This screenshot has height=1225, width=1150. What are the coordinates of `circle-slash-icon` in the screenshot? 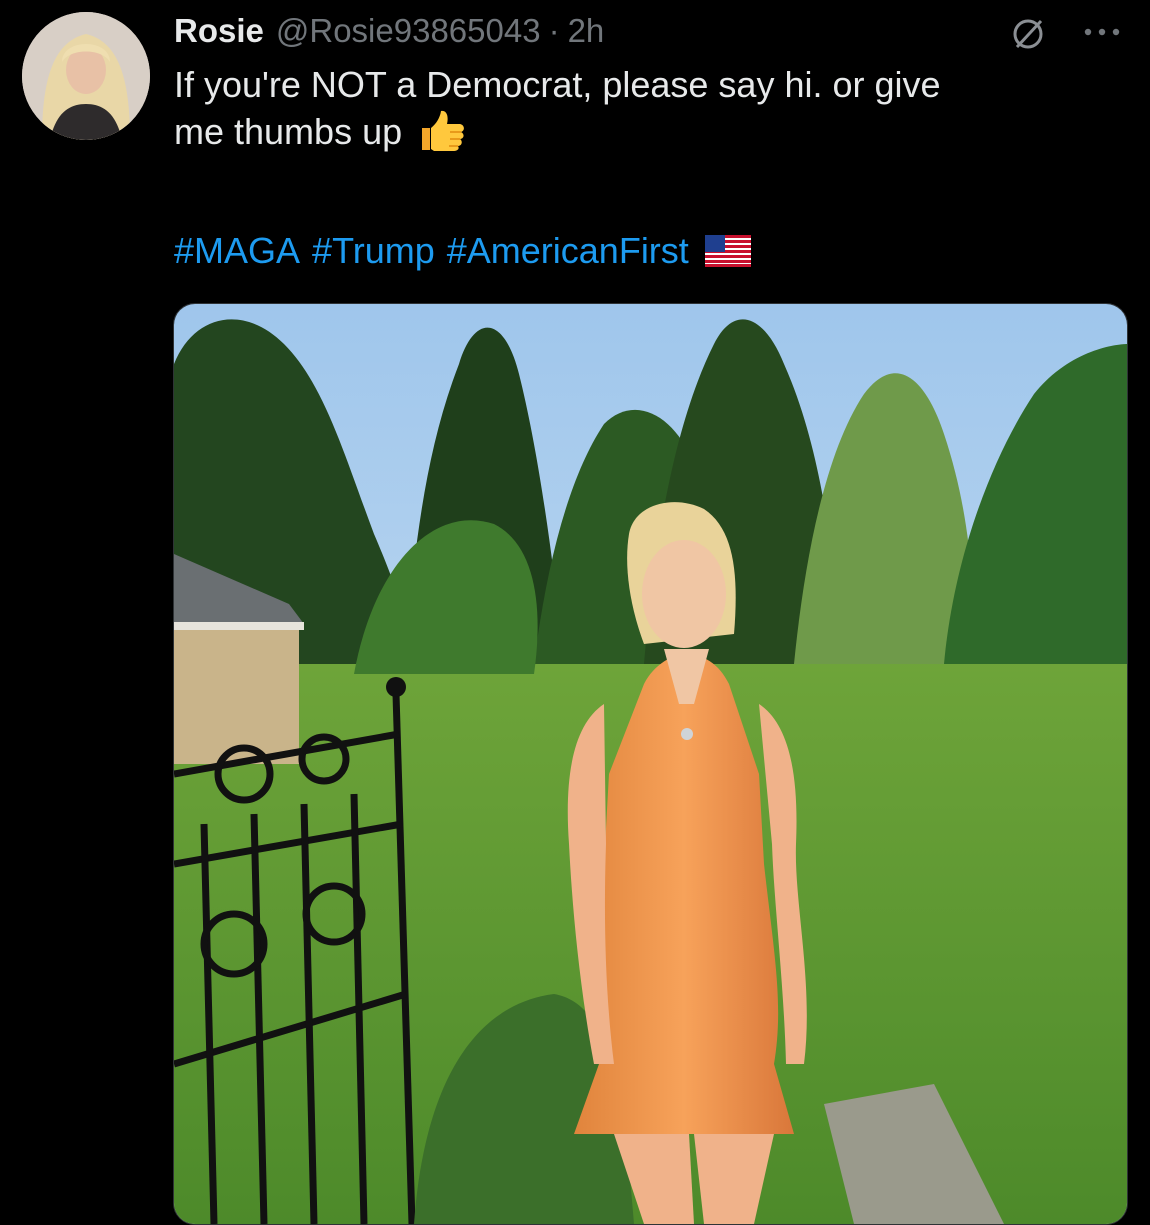 It's located at (1028, 34).